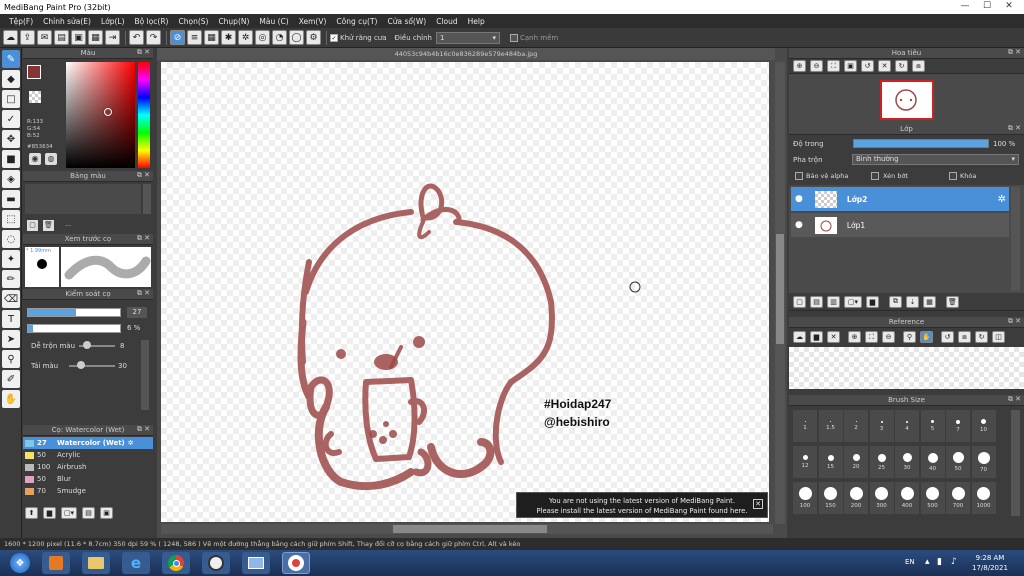 The width and height of the screenshot is (1024, 576). What do you see at coordinates (856, 498) in the screenshot?
I see `brush-size-cell: 200` at bounding box center [856, 498].